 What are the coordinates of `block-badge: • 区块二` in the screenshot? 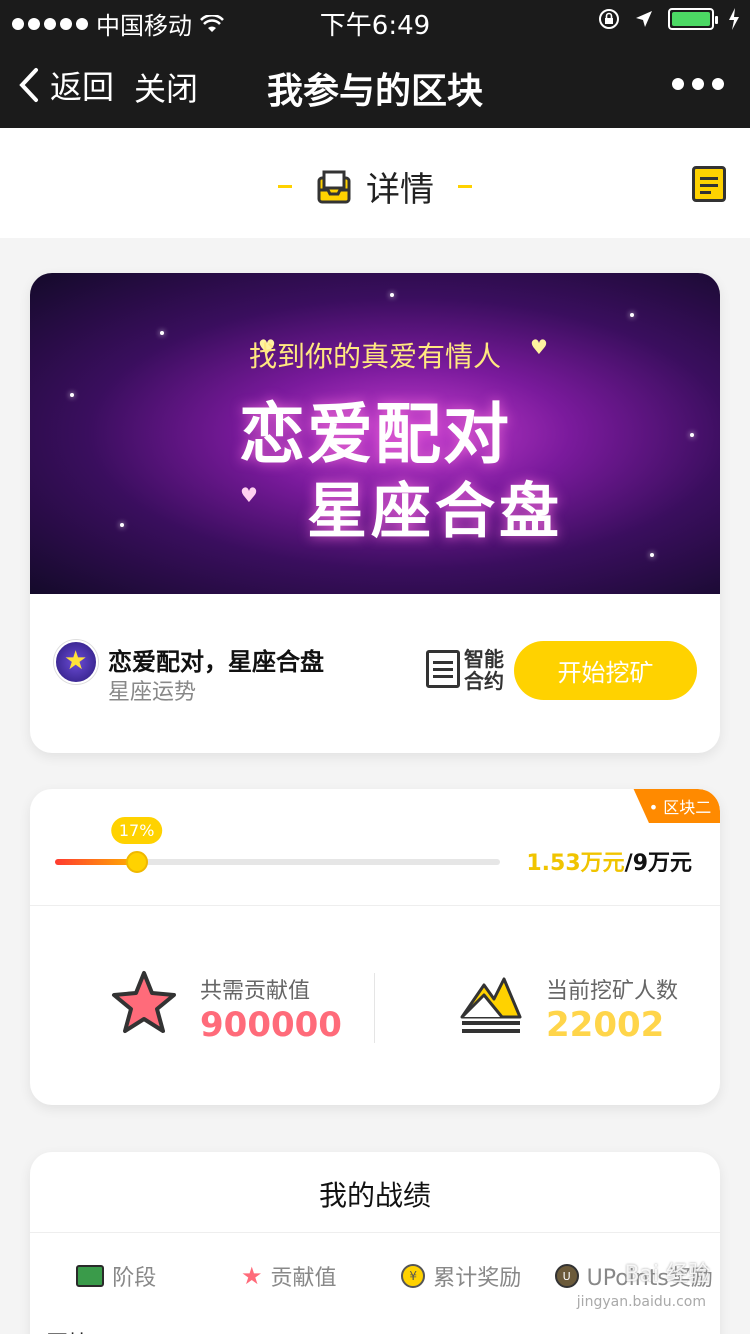 It's located at (676, 806).